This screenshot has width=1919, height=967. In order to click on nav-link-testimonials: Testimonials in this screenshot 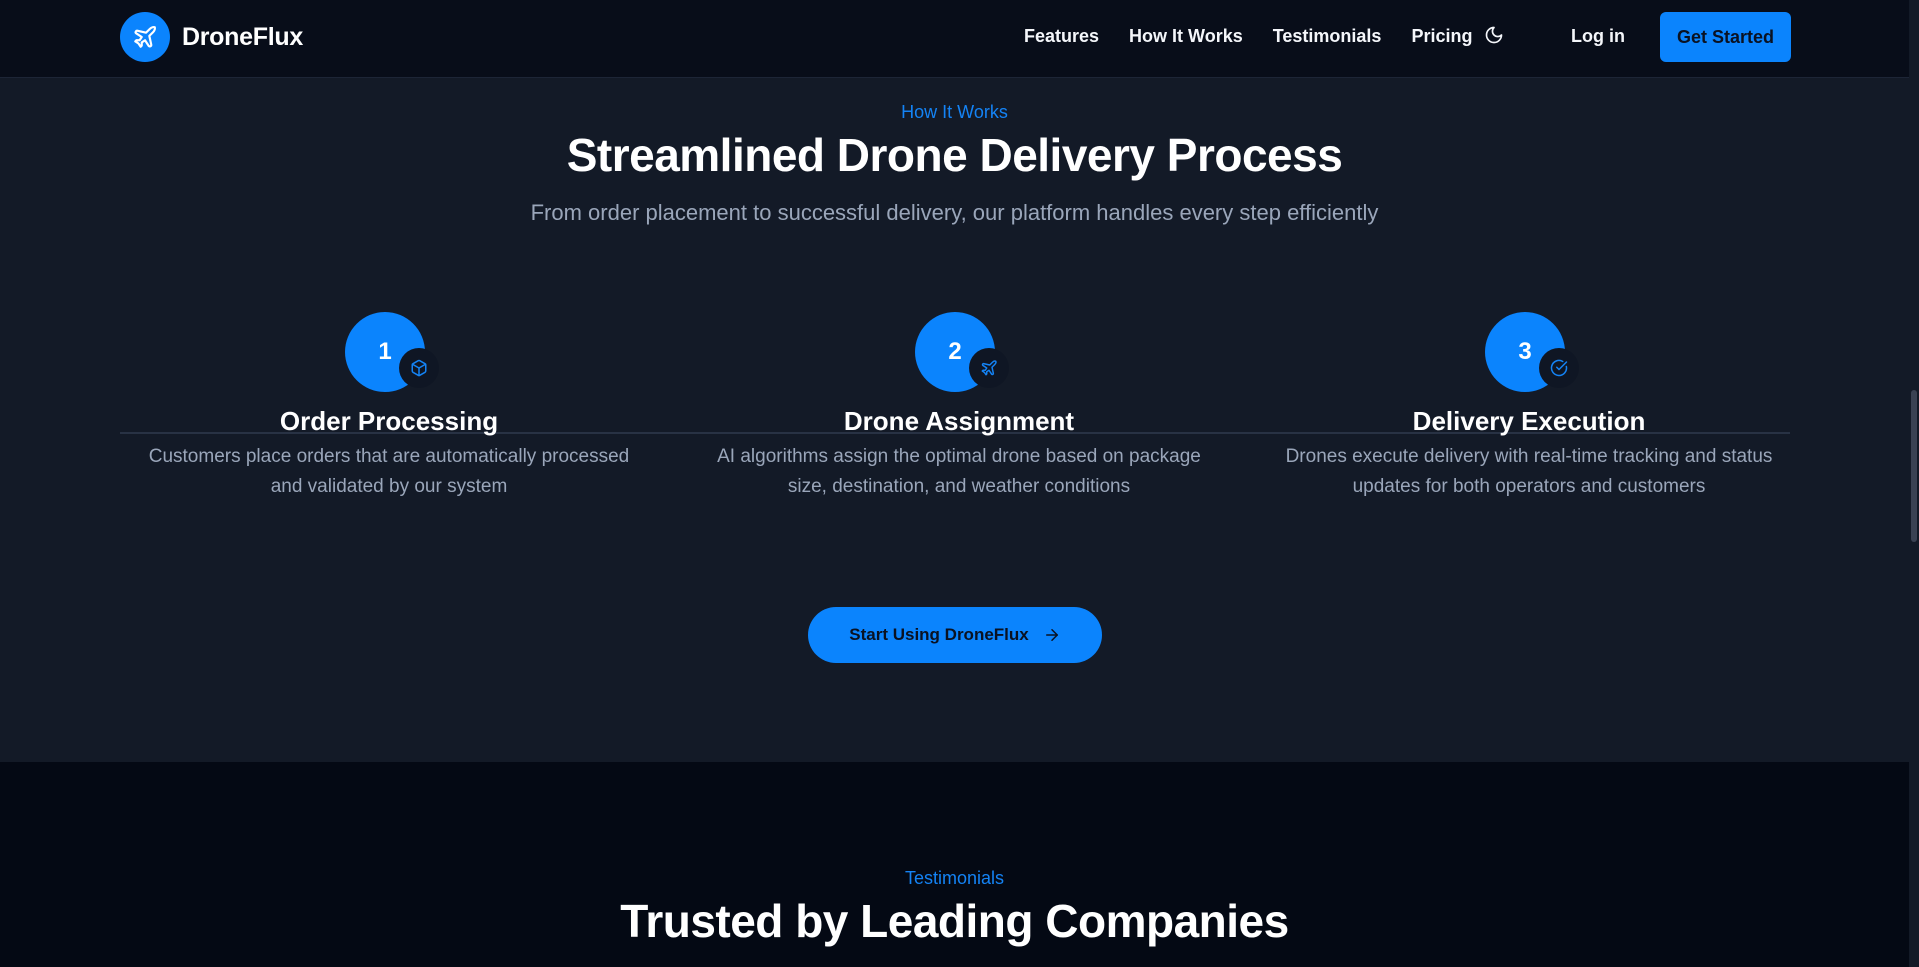, I will do `click(1327, 36)`.